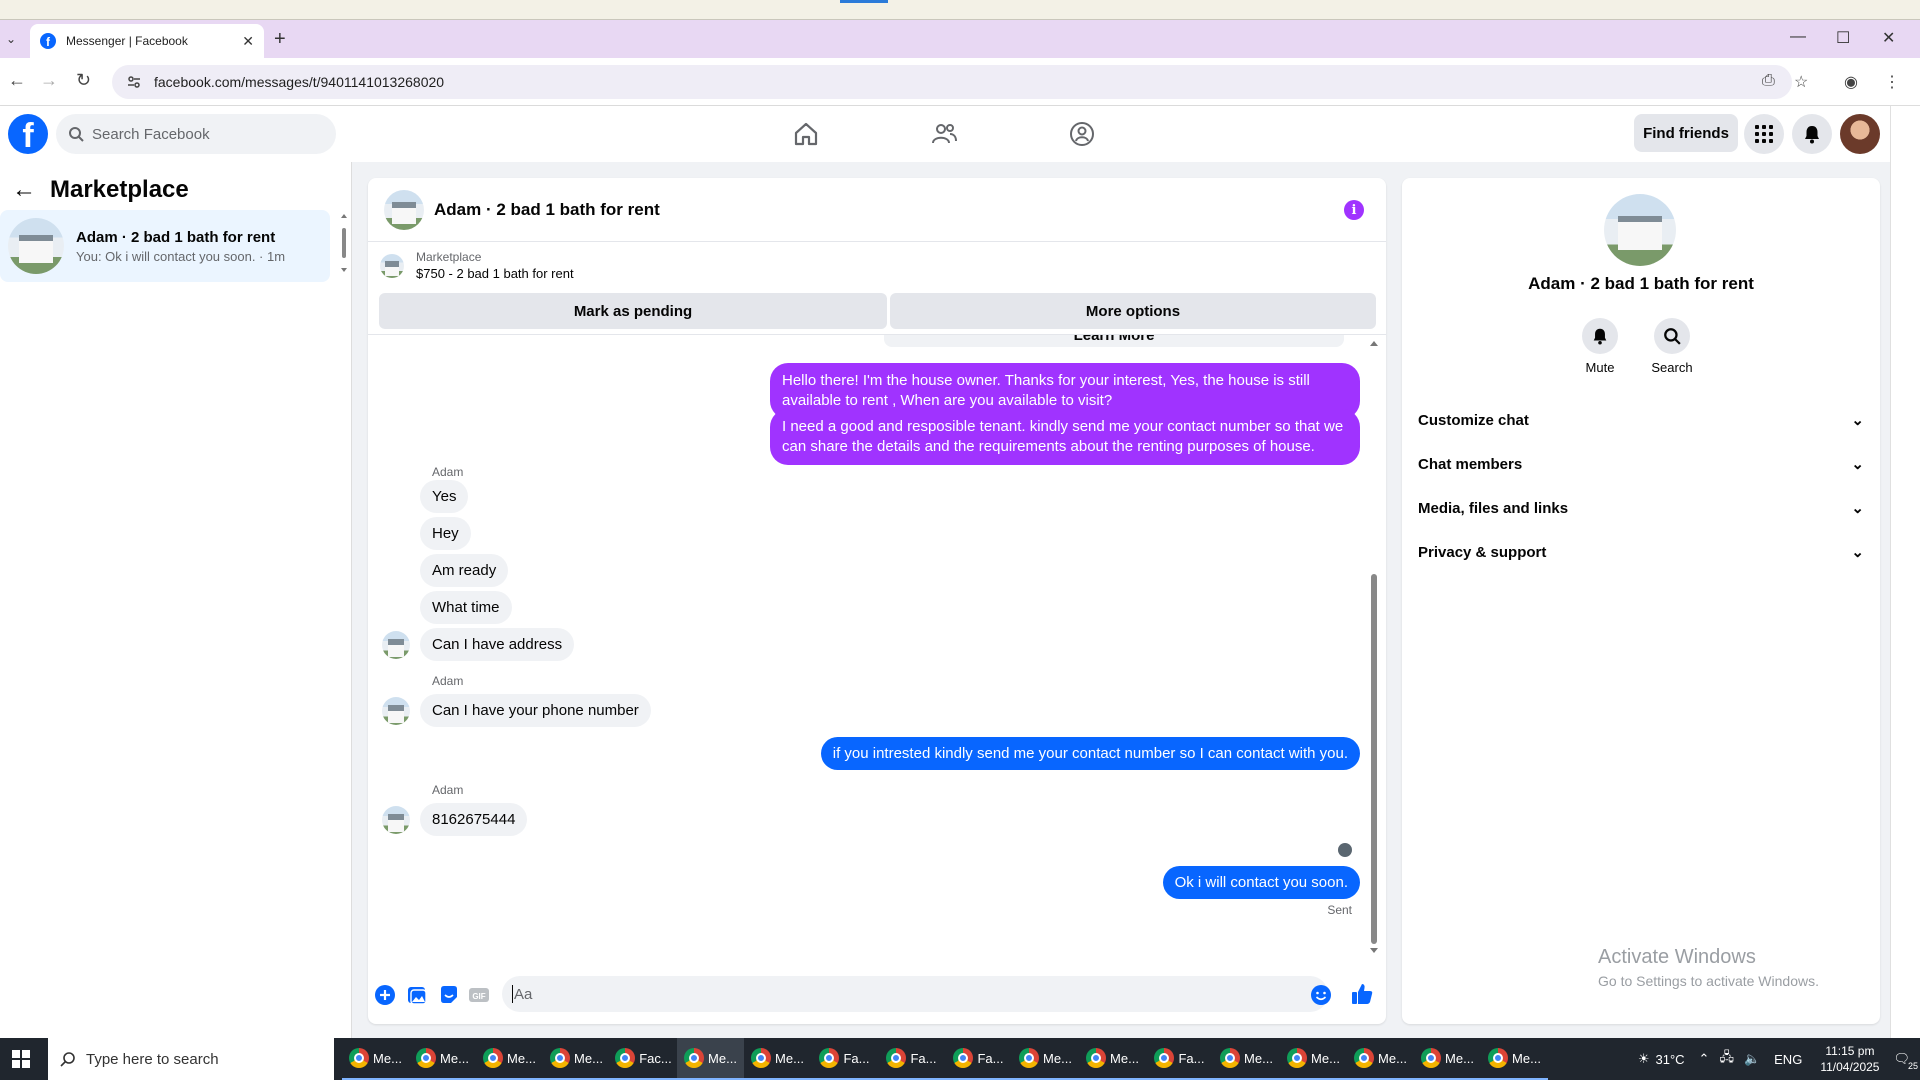 This screenshot has width=1920, height=1080. Describe the element at coordinates (633, 311) in the screenshot. I see `mark-as-pending-button: Mark as pending` at that location.